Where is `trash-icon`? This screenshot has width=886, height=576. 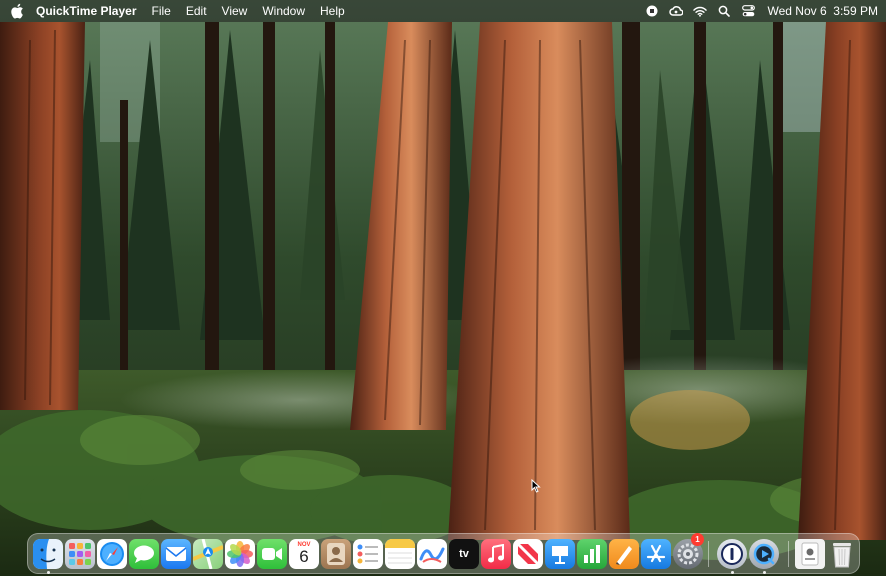
trash-icon is located at coordinates (842, 554).